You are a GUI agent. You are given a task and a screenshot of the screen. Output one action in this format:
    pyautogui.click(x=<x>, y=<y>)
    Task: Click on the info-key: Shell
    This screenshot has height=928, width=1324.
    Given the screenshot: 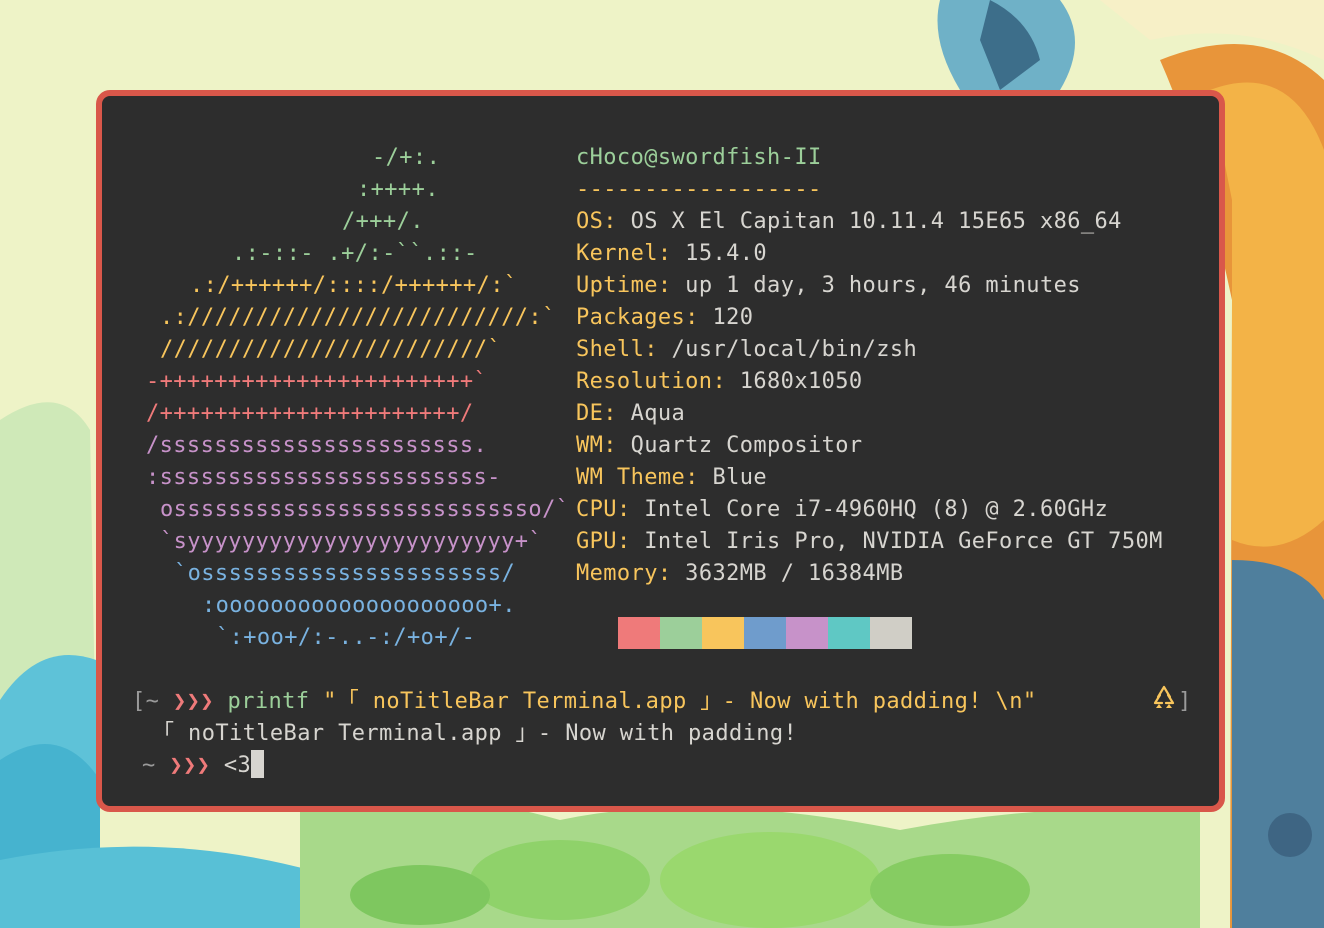 What is the action you would take?
    pyautogui.click(x=610, y=349)
    